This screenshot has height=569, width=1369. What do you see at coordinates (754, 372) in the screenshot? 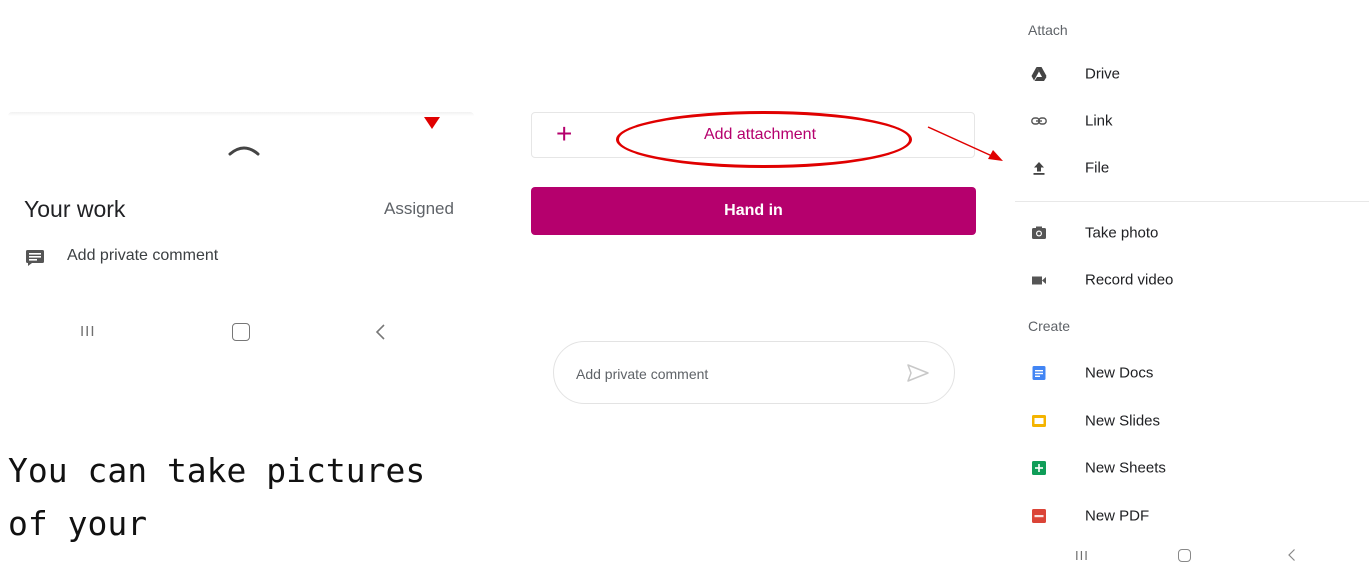
I see `private-comment-input: Add private comment` at bounding box center [754, 372].